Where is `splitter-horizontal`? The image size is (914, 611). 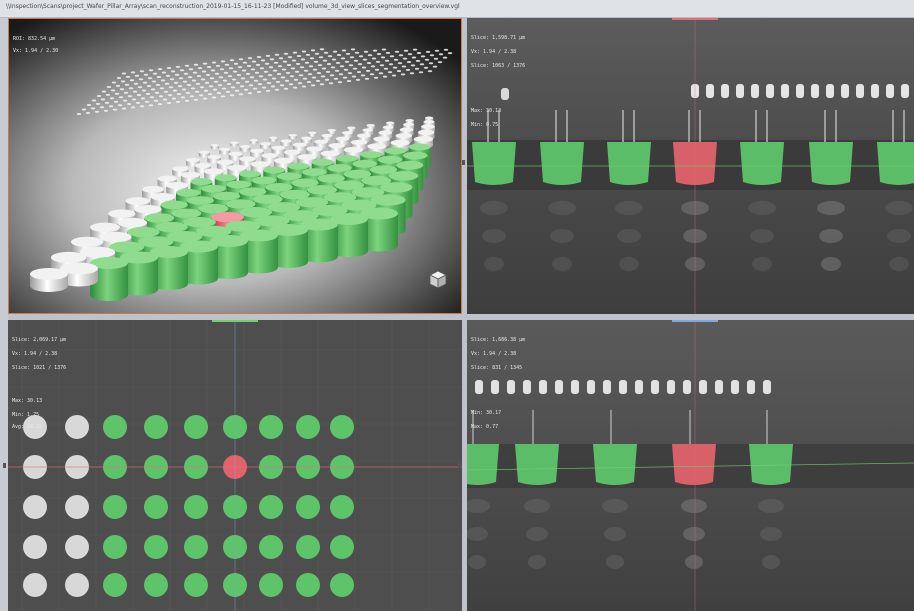 splitter-horizontal is located at coordinates (461, 317).